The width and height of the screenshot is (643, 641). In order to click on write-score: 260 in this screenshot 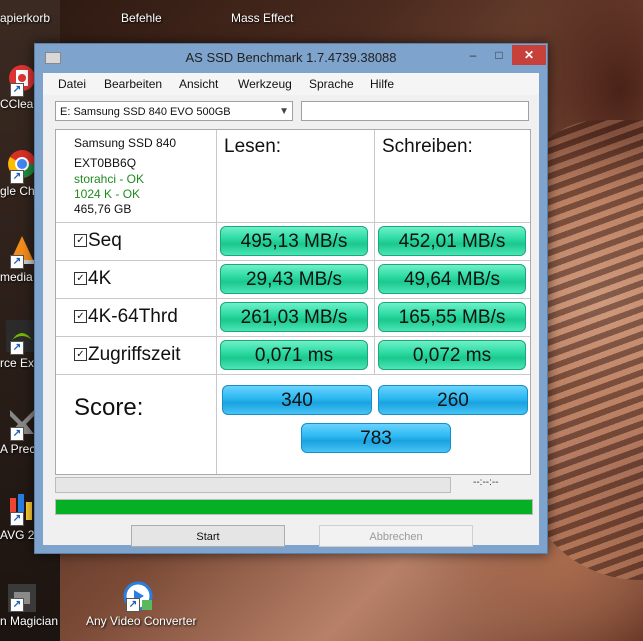, I will do `click(453, 400)`.